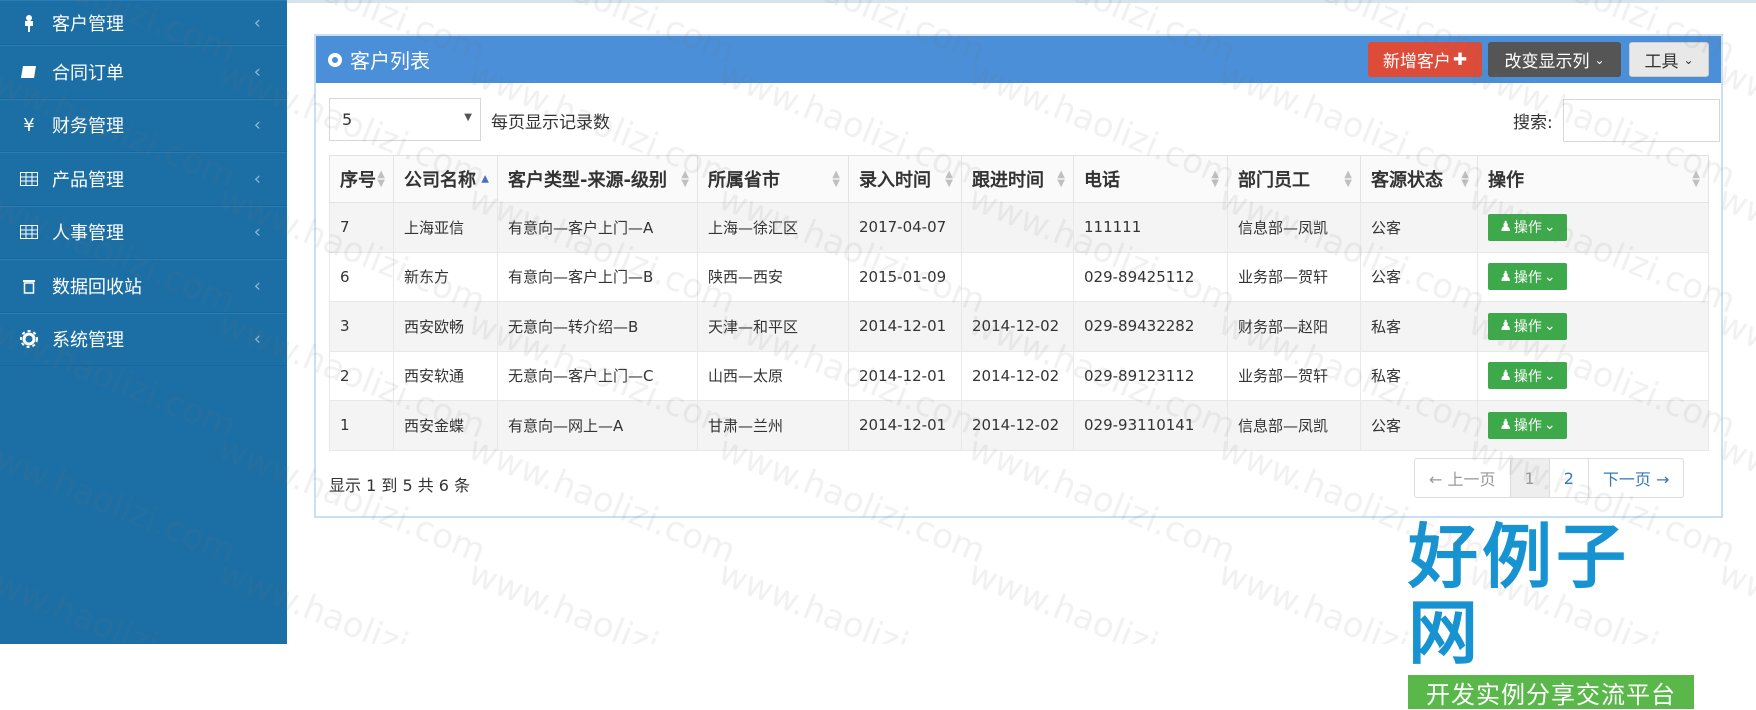 The width and height of the screenshot is (1756, 710). What do you see at coordinates (597, 179) in the screenshot?
I see `column-header-type: 客户类型-来源-级别 ▲ ▼` at bounding box center [597, 179].